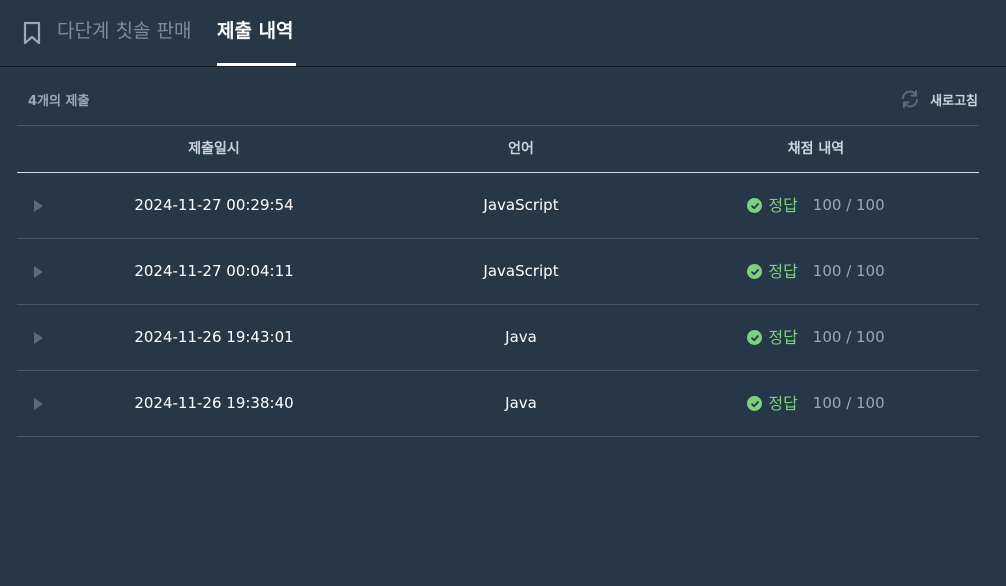  I want to click on refresh-icon, so click(910, 99).